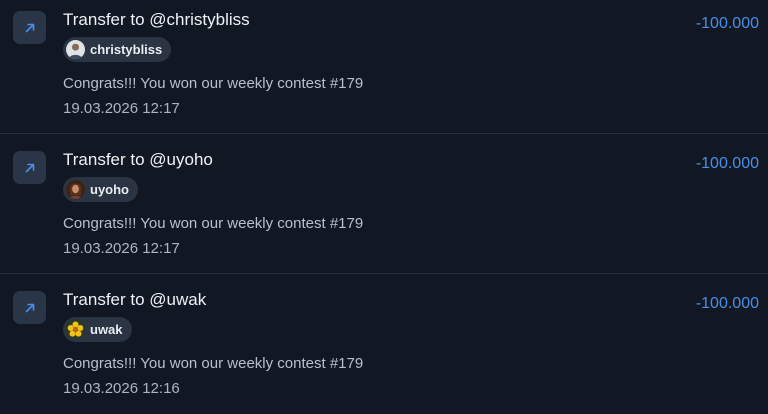 The image size is (768, 414). I want to click on username: uwak, so click(106, 329).